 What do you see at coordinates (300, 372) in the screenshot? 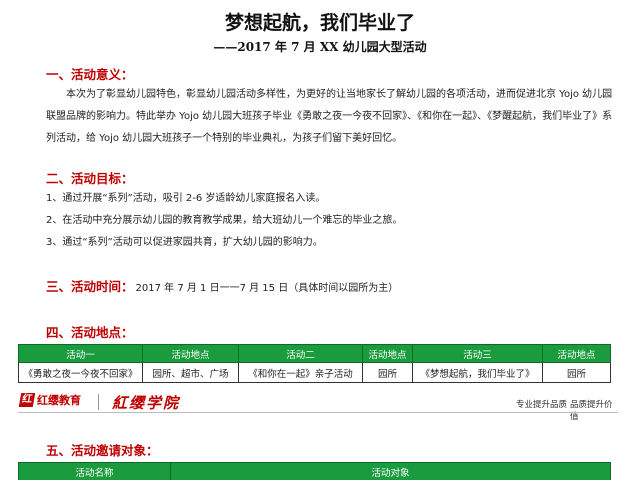
I see `table-cell: 《和你在一起》亲子活动` at bounding box center [300, 372].